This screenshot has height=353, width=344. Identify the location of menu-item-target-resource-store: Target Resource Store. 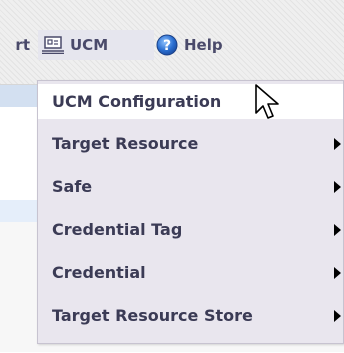
(190, 315).